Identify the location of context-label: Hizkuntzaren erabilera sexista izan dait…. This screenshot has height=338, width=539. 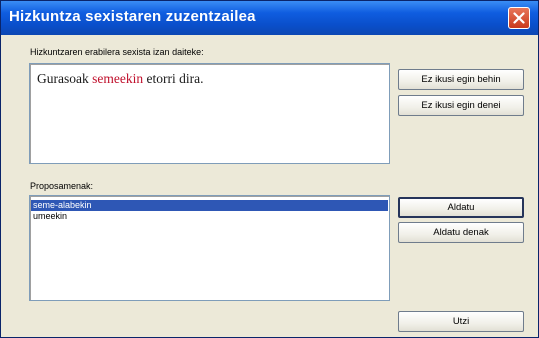
(117, 52).